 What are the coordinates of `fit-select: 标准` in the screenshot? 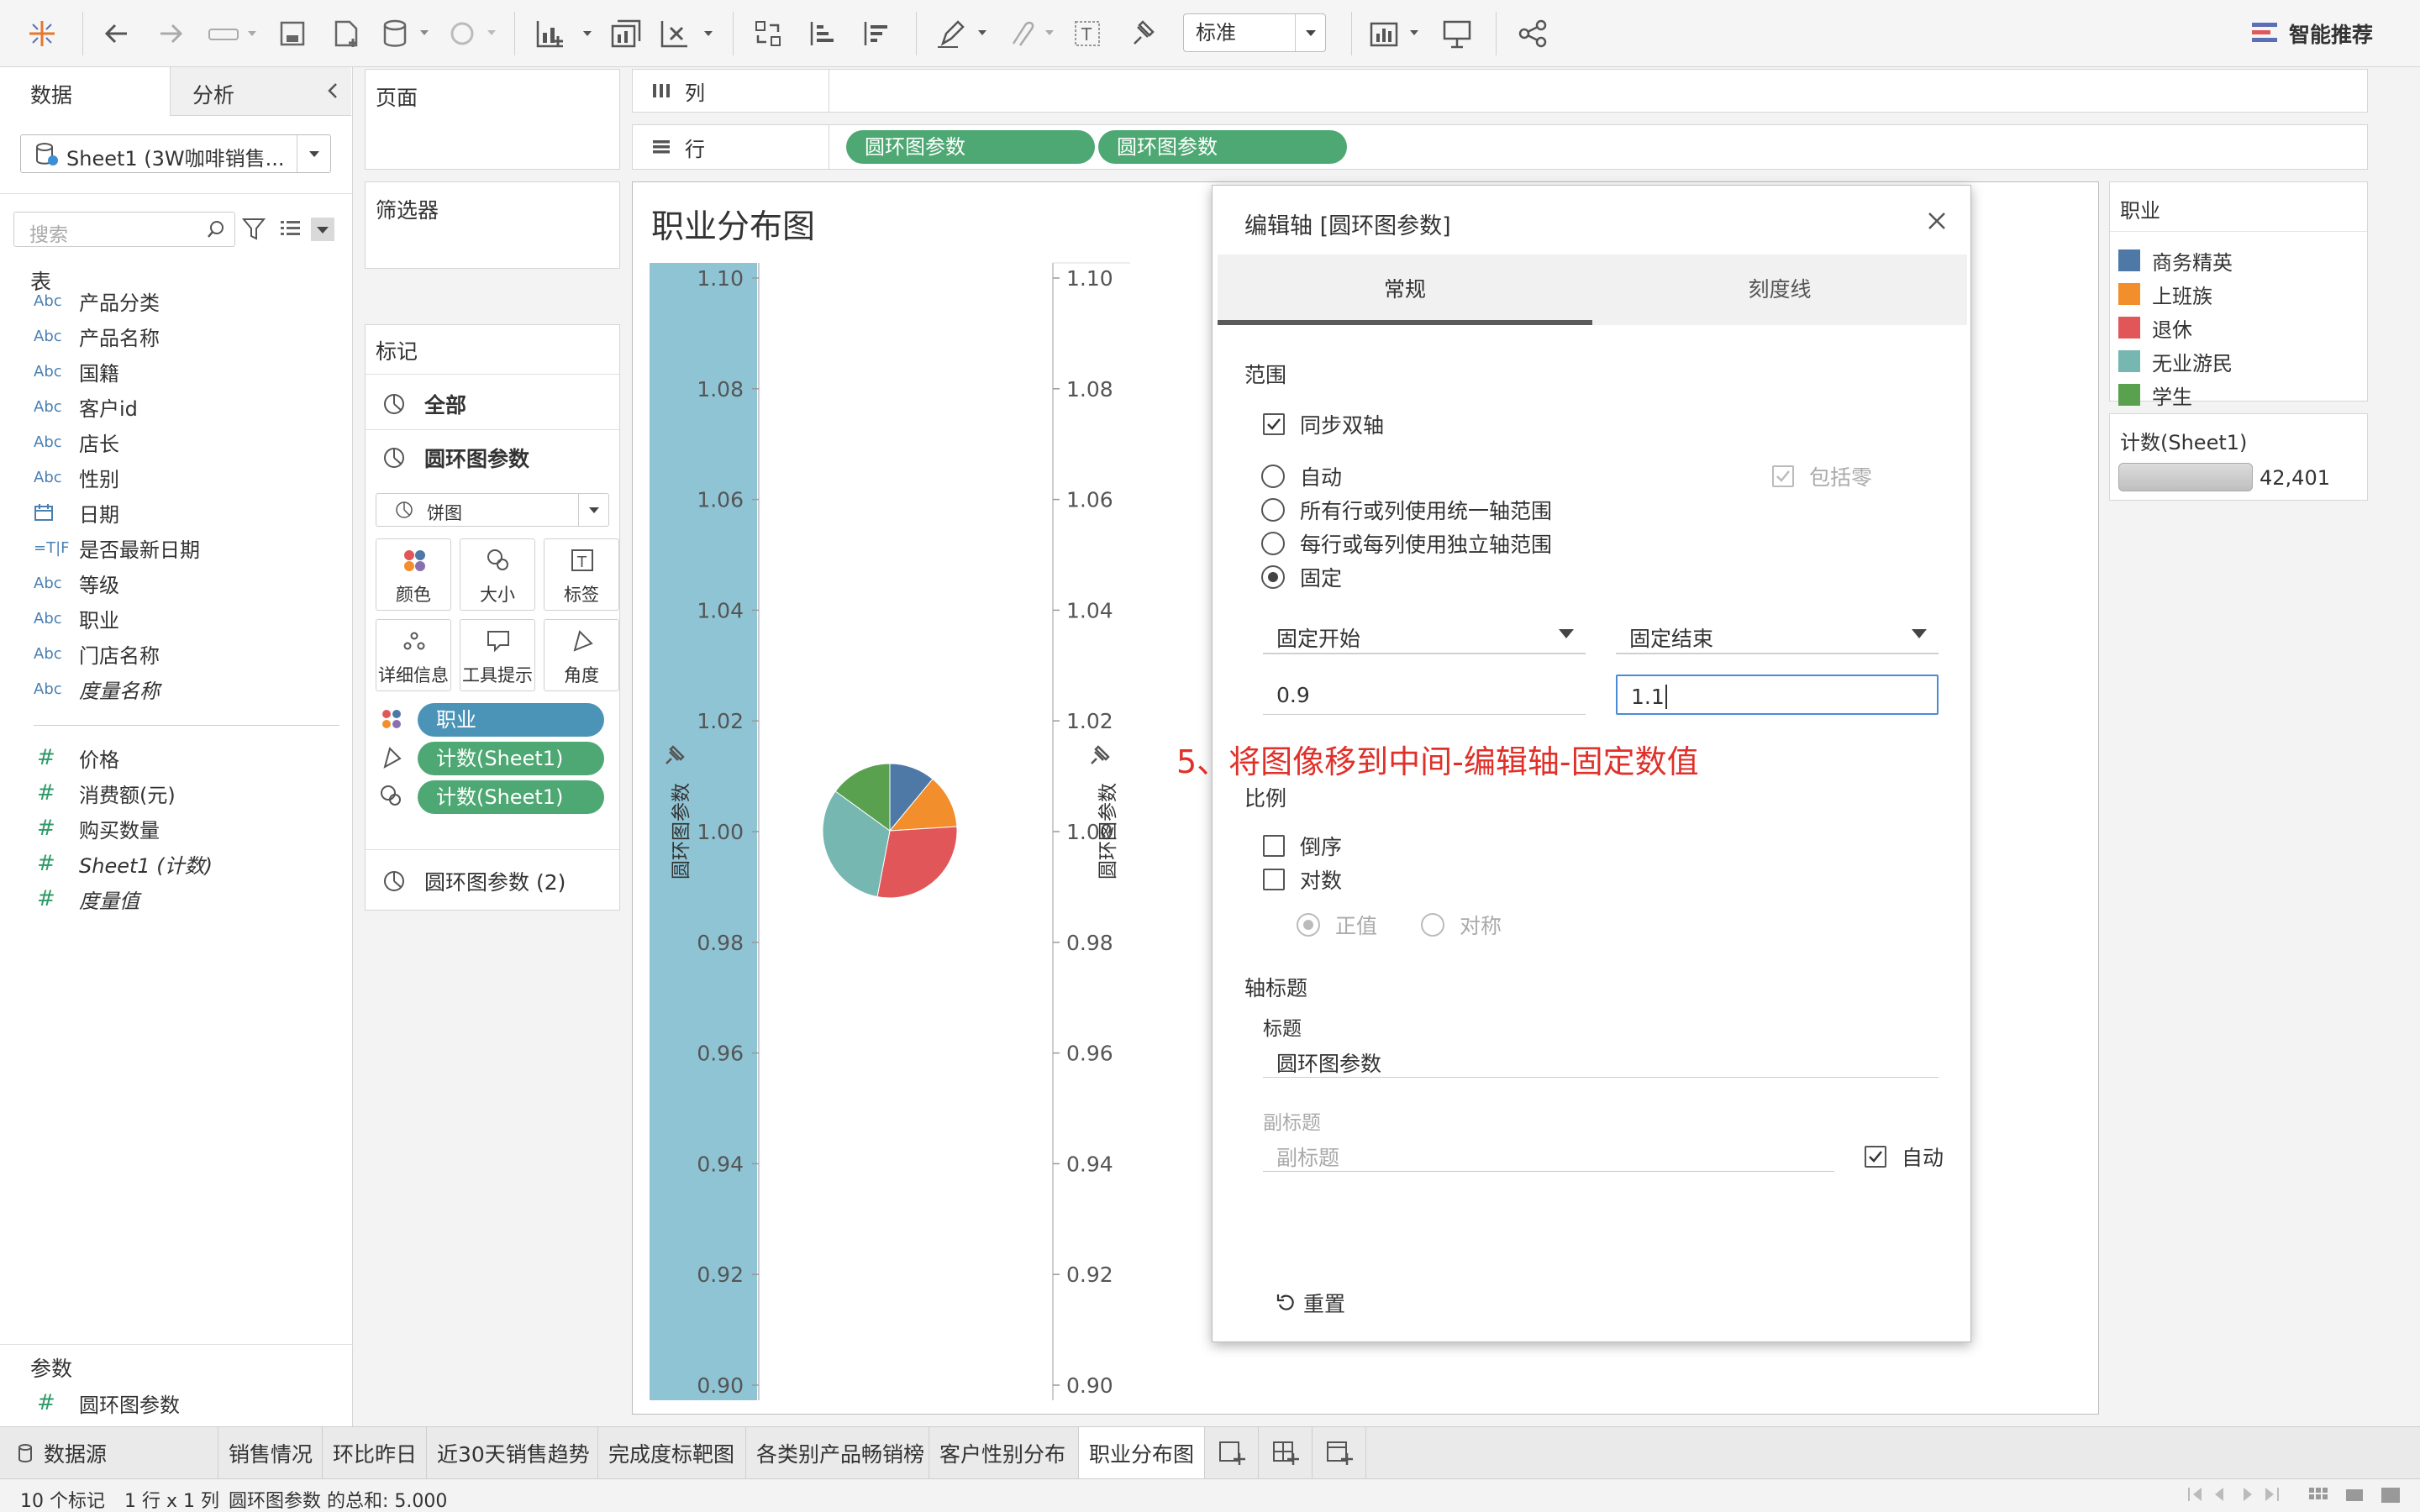 It's located at (1255, 32).